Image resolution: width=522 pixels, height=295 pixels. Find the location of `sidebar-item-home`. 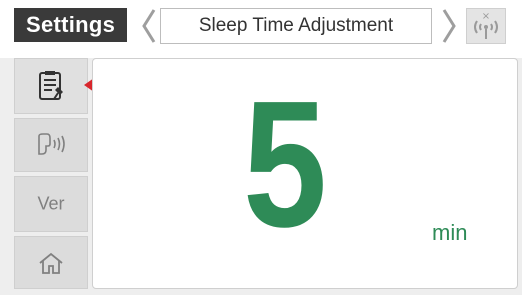

sidebar-item-home is located at coordinates (51, 262).